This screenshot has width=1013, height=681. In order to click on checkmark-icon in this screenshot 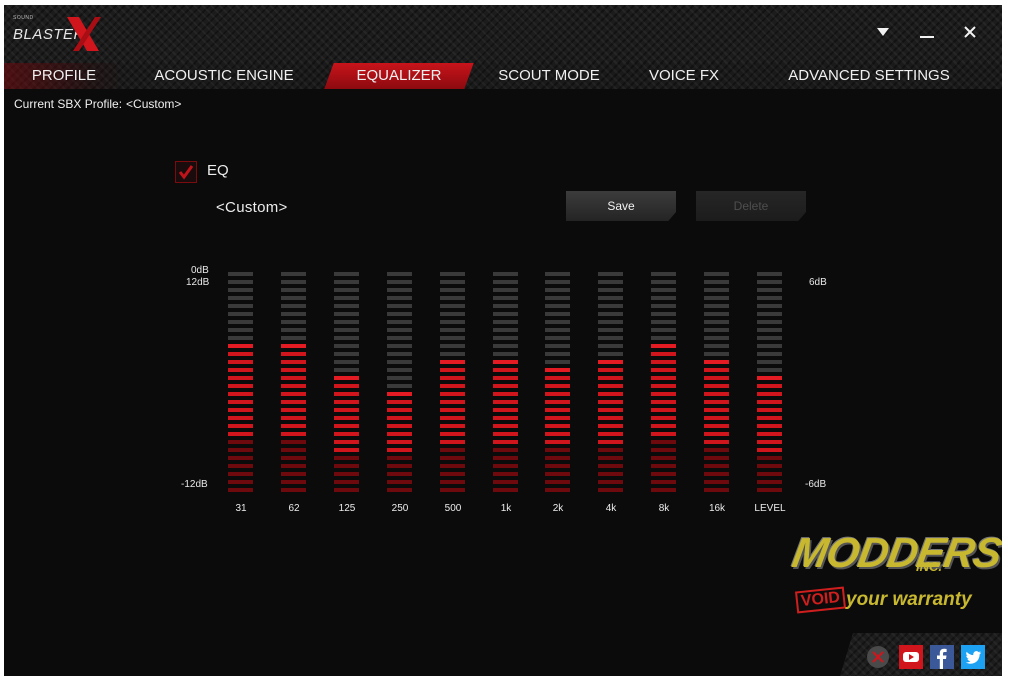, I will do `click(186, 172)`.